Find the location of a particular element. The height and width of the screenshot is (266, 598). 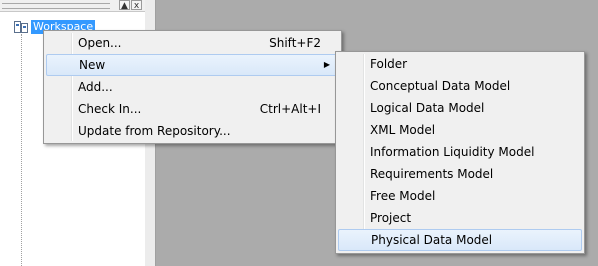

menu-item-label: Physical Data Model is located at coordinates (432, 240).